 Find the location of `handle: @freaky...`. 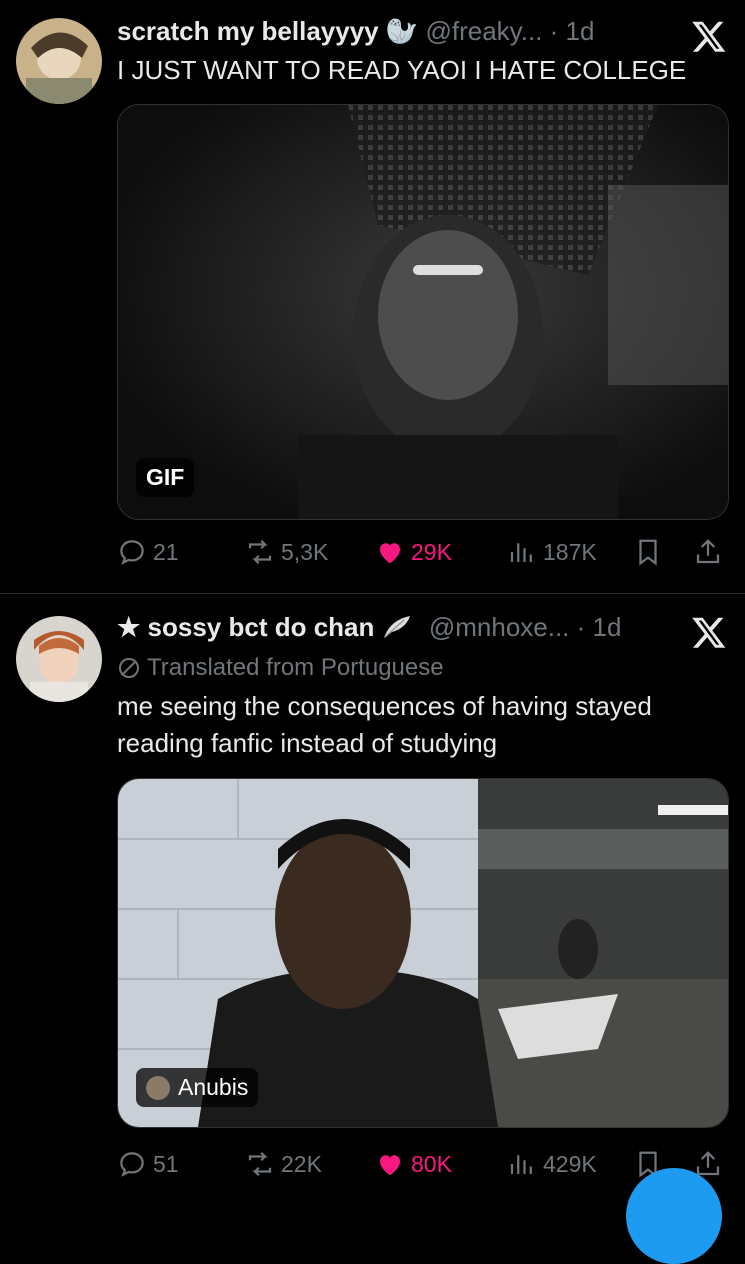

handle: @freaky... is located at coordinates (483, 31).